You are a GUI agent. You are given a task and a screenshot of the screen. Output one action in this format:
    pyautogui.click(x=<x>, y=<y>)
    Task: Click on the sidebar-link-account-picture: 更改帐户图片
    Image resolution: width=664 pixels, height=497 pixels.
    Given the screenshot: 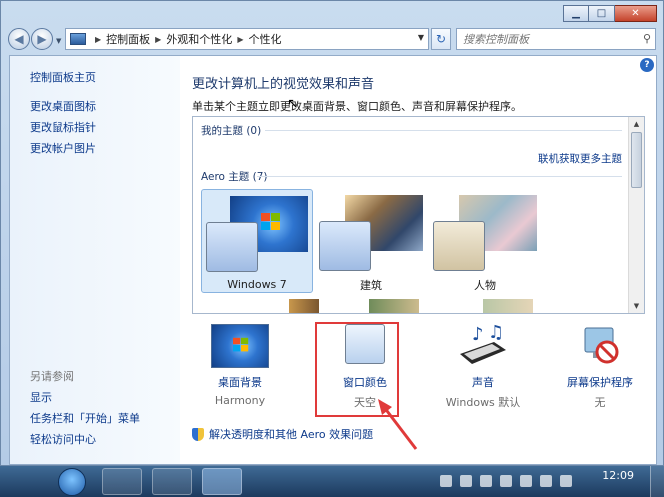 What is the action you would take?
    pyautogui.click(x=63, y=148)
    